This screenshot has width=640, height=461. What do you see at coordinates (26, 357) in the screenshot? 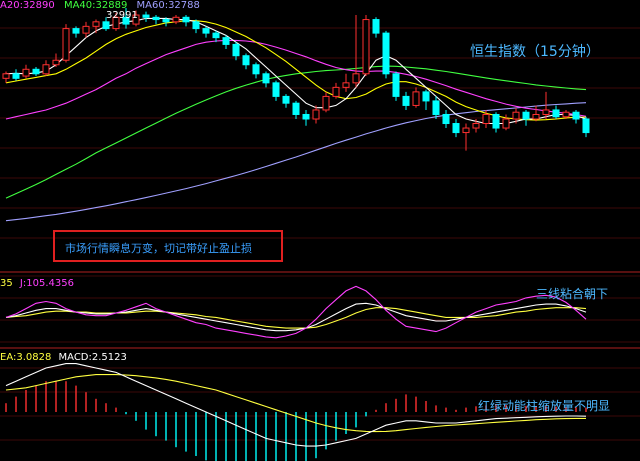
I see `dea-label: EA:3.0828` at bounding box center [26, 357].